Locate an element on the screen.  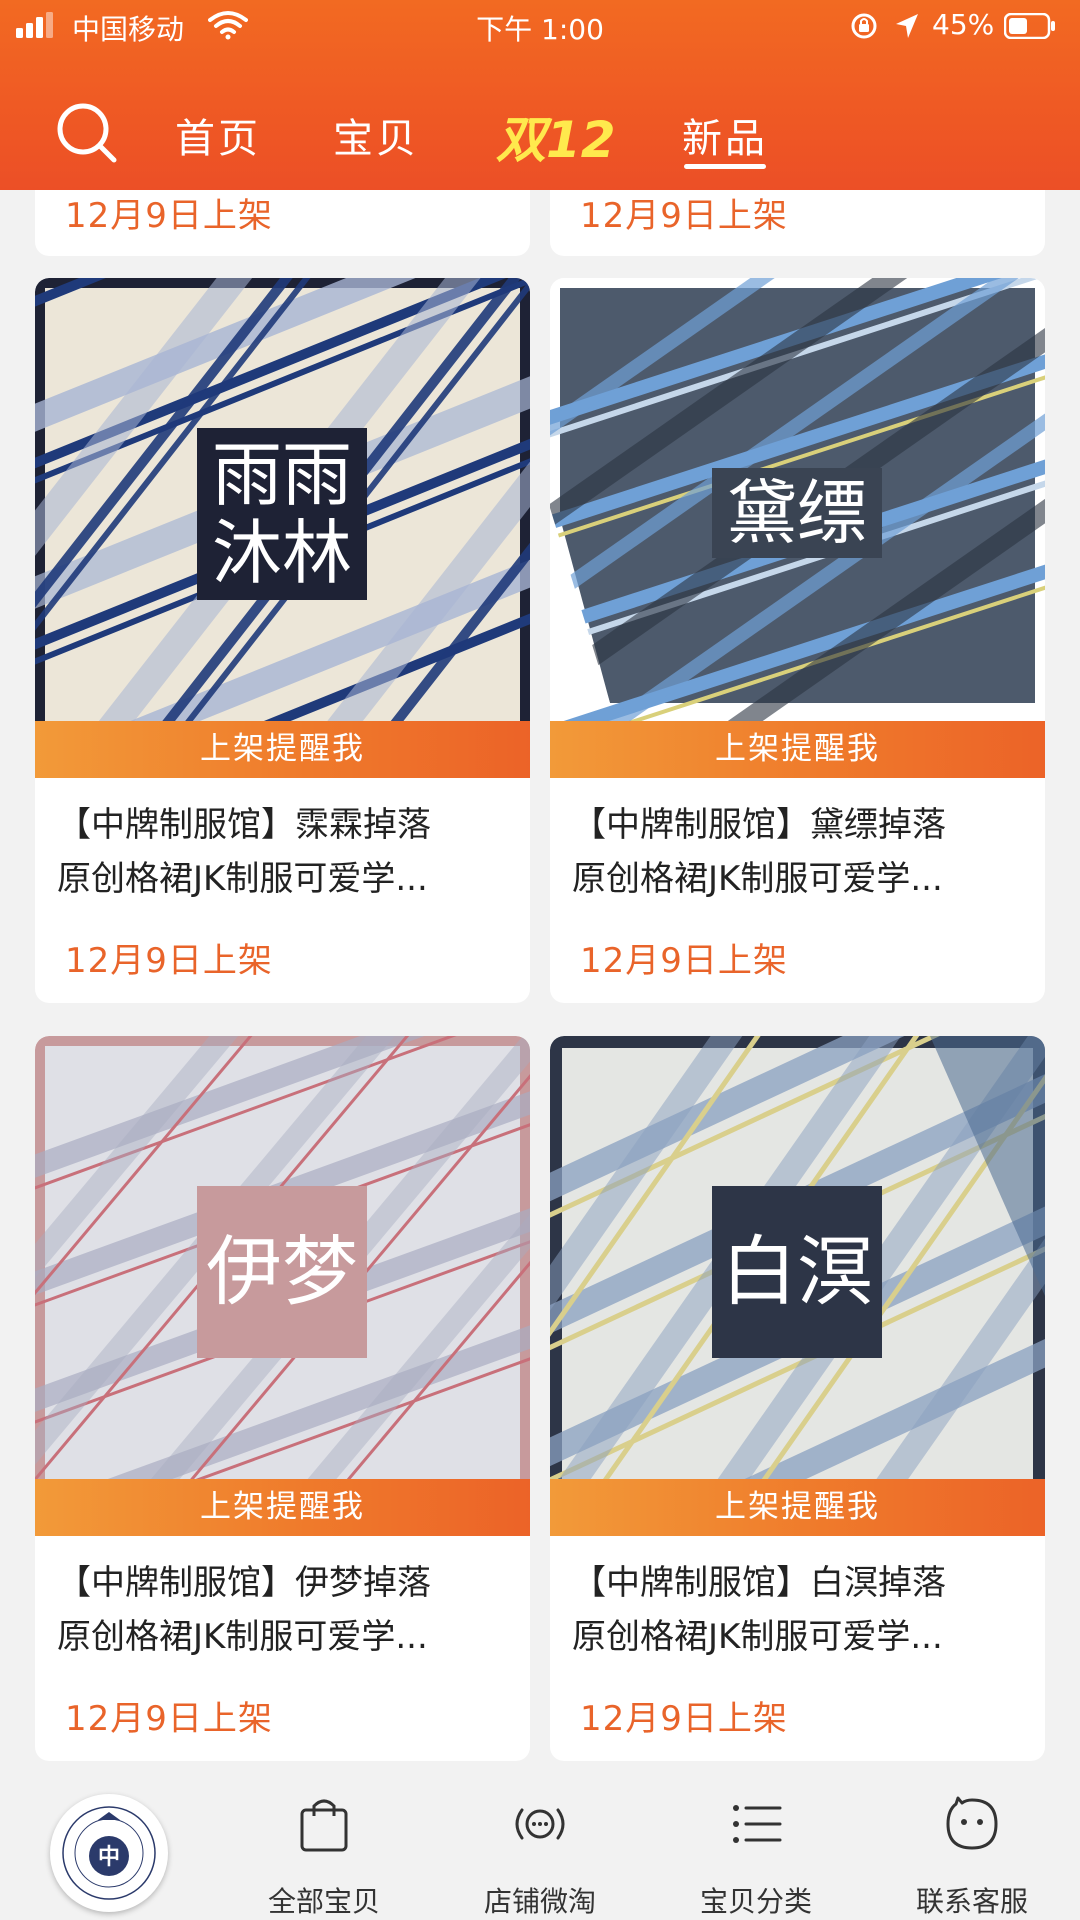
battery-percent: 45% is located at coordinates (963, 24).